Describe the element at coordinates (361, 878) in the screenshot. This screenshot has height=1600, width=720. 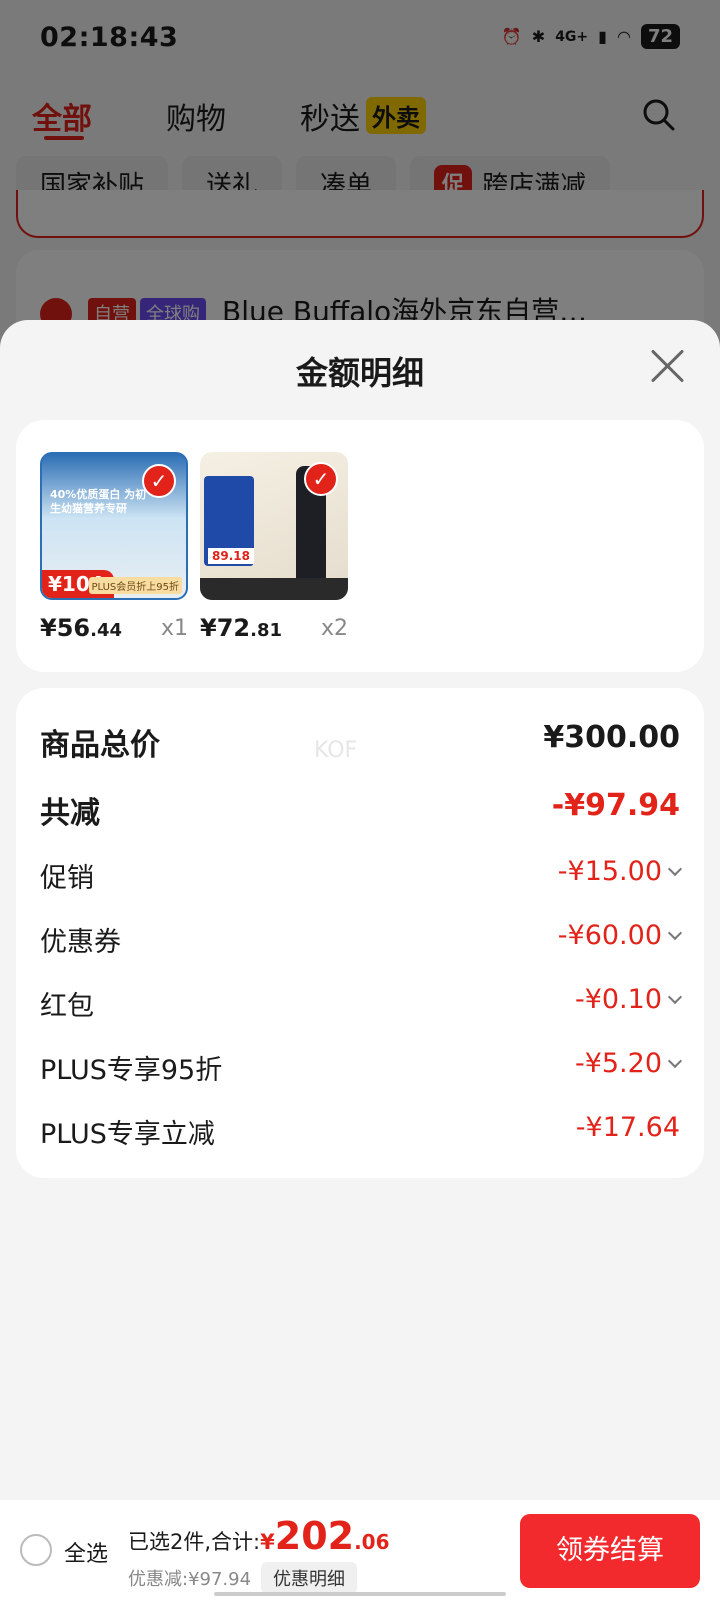
I see `row-promo: 促销 -¥15.00` at that location.